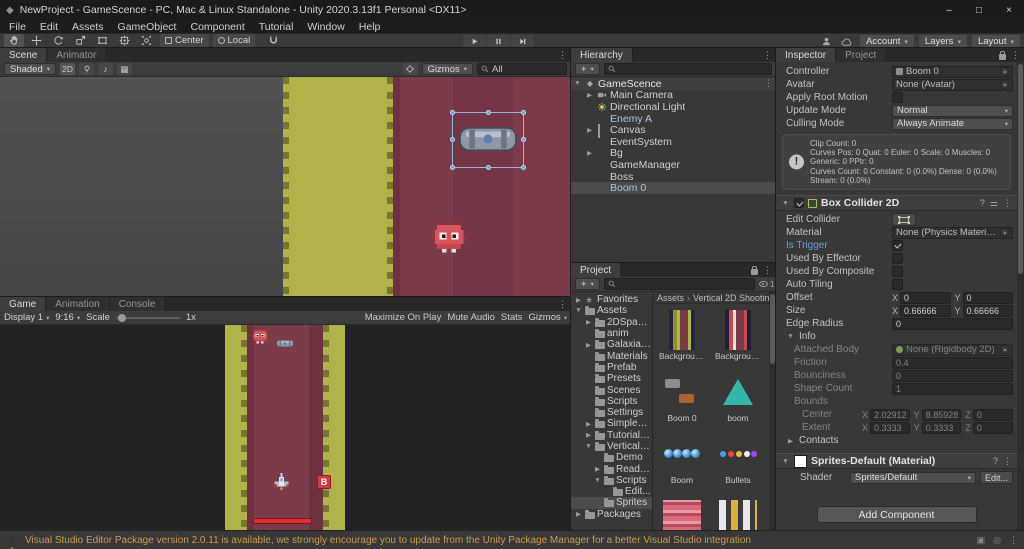  What do you see at coordinates (102, 40) in the screenshot?
I see `rect-tool-button` at bounding box center [102, 40].